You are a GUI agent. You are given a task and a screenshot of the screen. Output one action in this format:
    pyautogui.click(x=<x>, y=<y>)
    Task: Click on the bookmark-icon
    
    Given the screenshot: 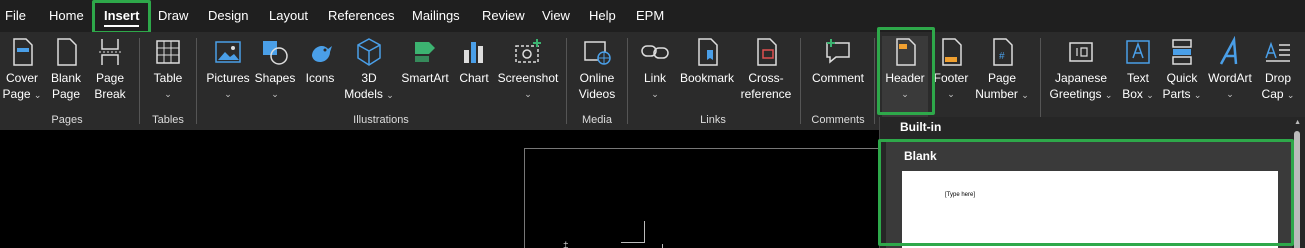 What is the action you would take?
    pyautogui.click(x=707, y=52)
    